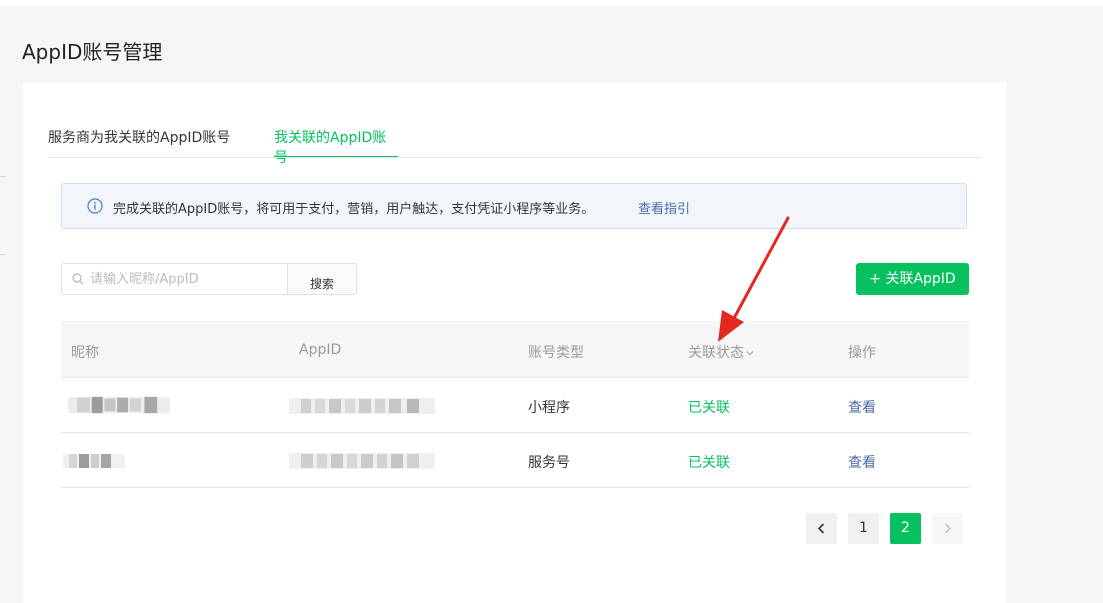 Image resolution: width=1103 pixels, height=603 pixels. What do you see at coordinates (95, 206) in the screenshot?
I see `info-icon` at bounding box center [95, 206].